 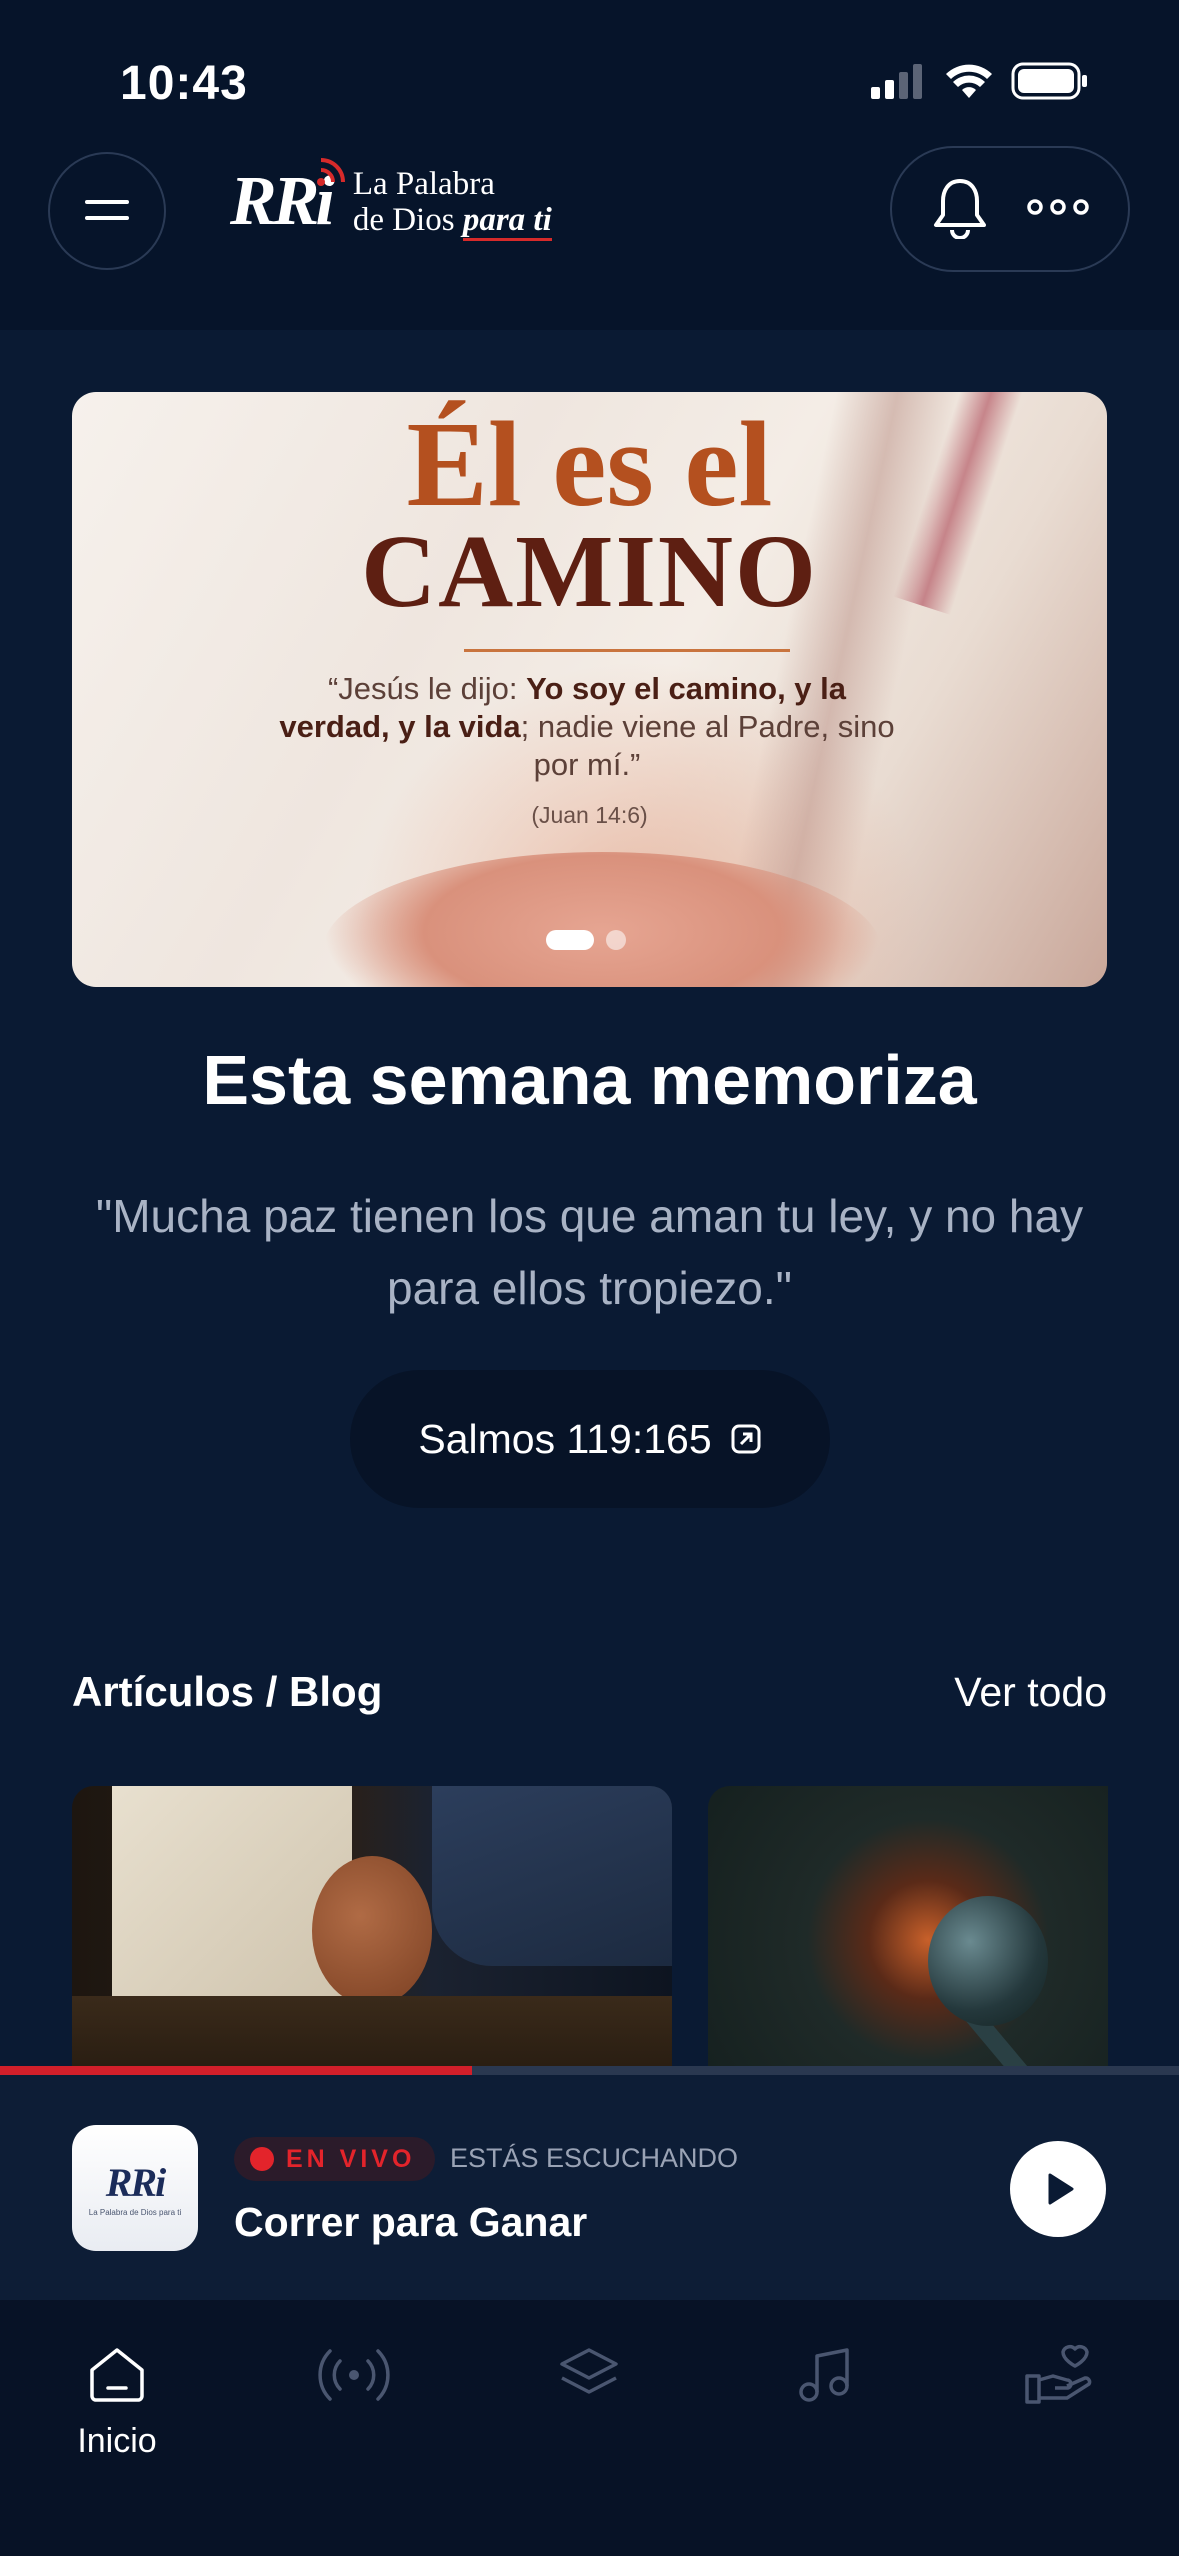 What do you see at coordinates (627, 650) in the screenshot?
I see `hero-divider` at bounding box center [627, 650].